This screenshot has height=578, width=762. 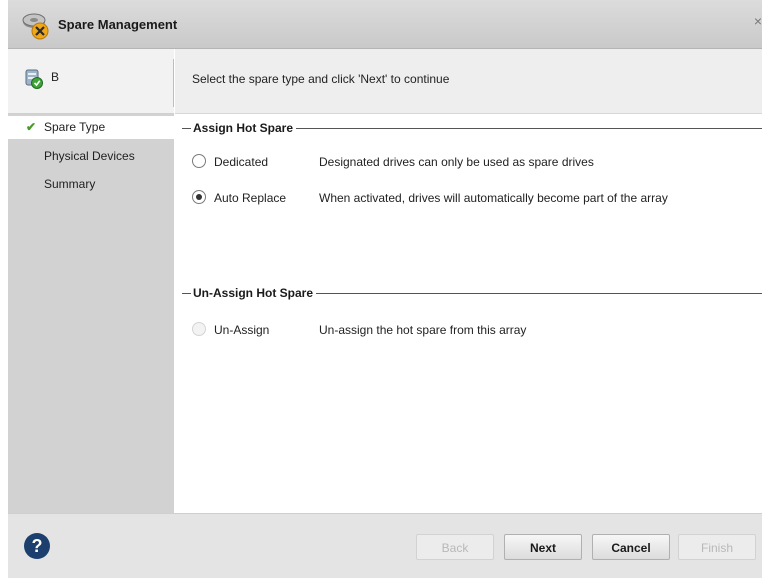 I want to click on dedicated-radio, so click(x=199, y=161).